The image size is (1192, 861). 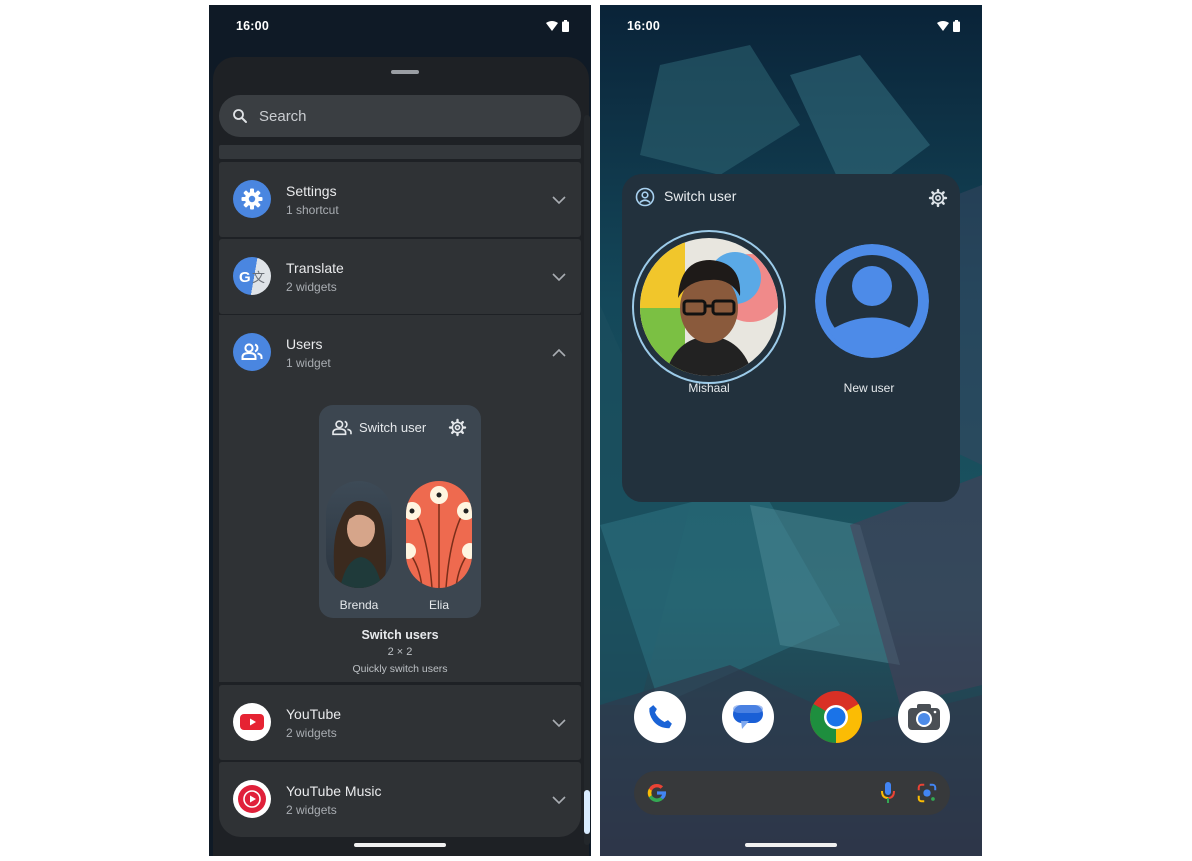 I want to click on app-row-translate: G文 Translate 2 widgets, so click(x=400, y=276).